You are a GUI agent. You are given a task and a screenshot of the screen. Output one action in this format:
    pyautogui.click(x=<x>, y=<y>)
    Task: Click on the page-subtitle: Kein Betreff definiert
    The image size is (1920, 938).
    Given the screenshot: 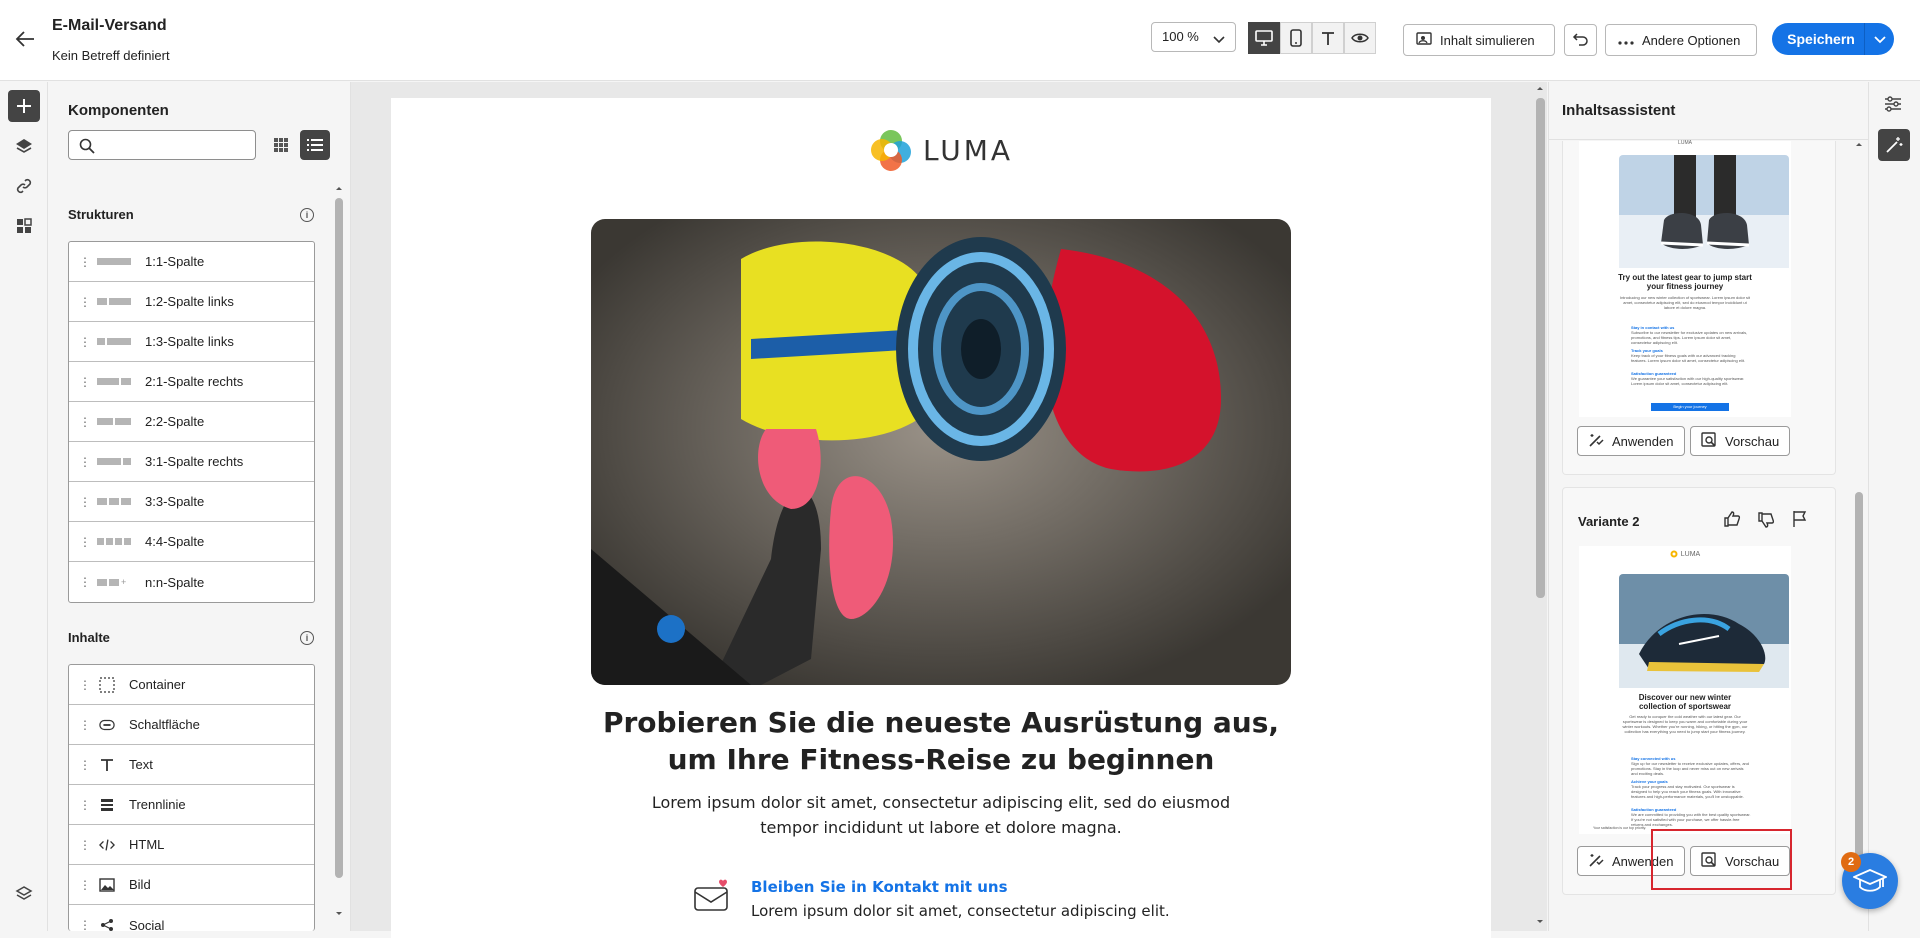 What is the action you would take?
    pyautogui.click(x=111, y=55)
    